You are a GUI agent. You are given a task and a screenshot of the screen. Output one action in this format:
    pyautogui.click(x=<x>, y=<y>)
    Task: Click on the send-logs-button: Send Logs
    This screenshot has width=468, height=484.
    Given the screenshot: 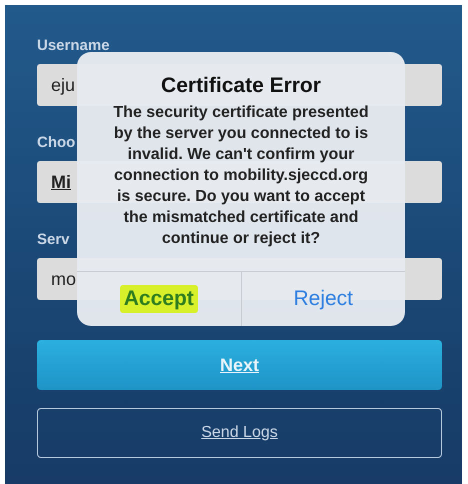 What is the action you would take?
    pyautogui.click(x=239, y=433)
    